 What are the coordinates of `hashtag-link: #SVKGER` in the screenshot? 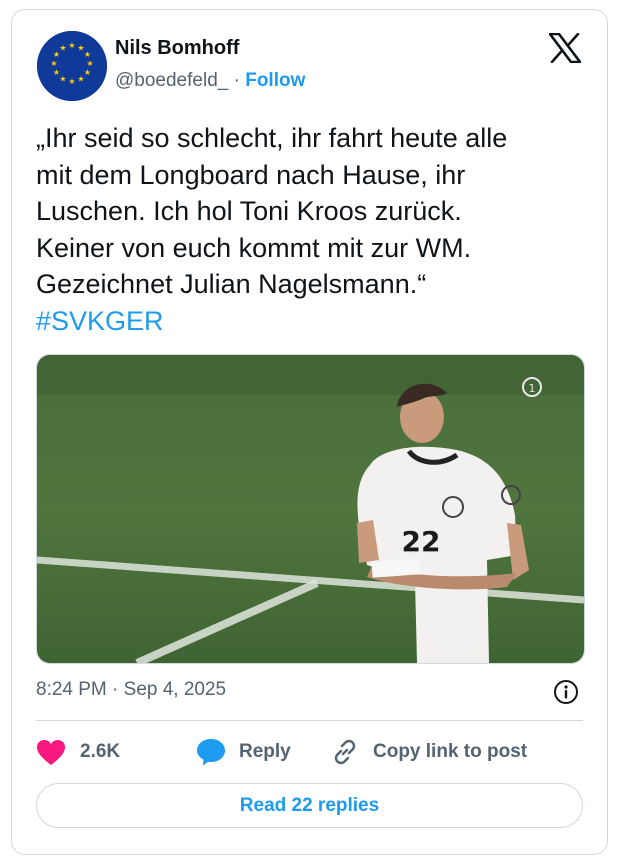 It's located at (306, 321).